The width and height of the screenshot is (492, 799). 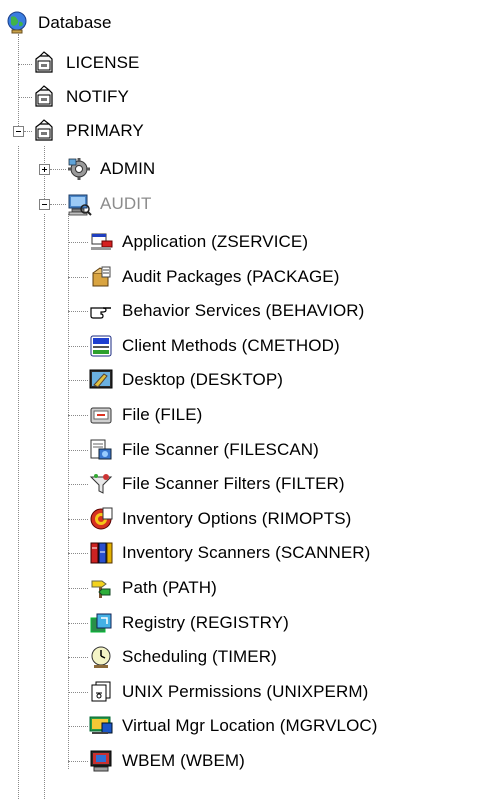 I want to click on tree-node-wbem: WBEM (WBEM), so click(x=167, y=761).